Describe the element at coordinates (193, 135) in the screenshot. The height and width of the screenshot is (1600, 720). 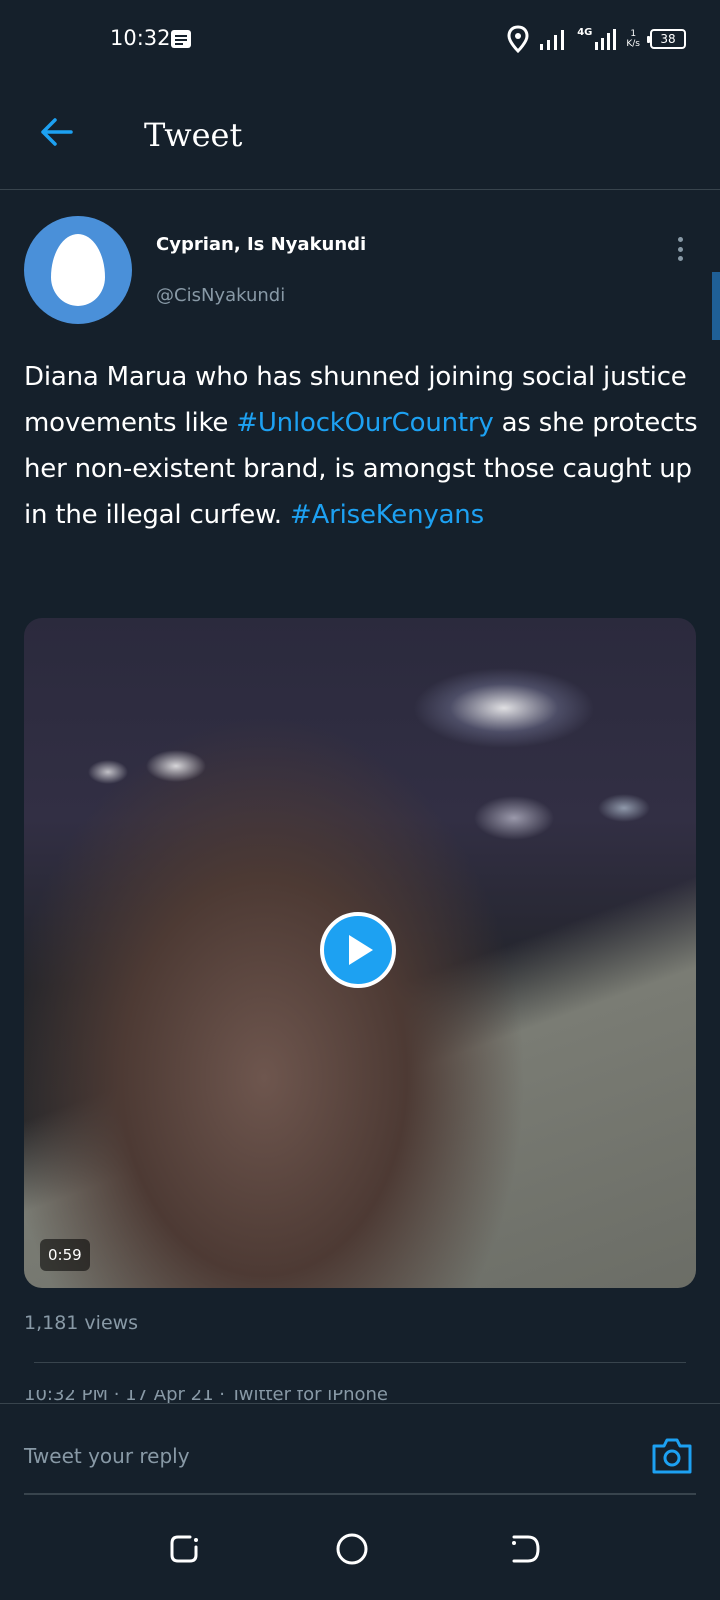
I see `page-title: Tweet` at that location.